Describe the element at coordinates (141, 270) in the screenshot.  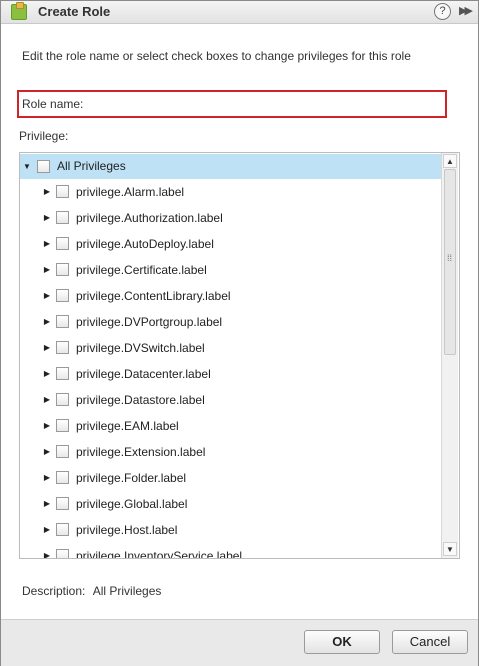
I see `privilege-label-text: privilege.Certificate.label` at that location.